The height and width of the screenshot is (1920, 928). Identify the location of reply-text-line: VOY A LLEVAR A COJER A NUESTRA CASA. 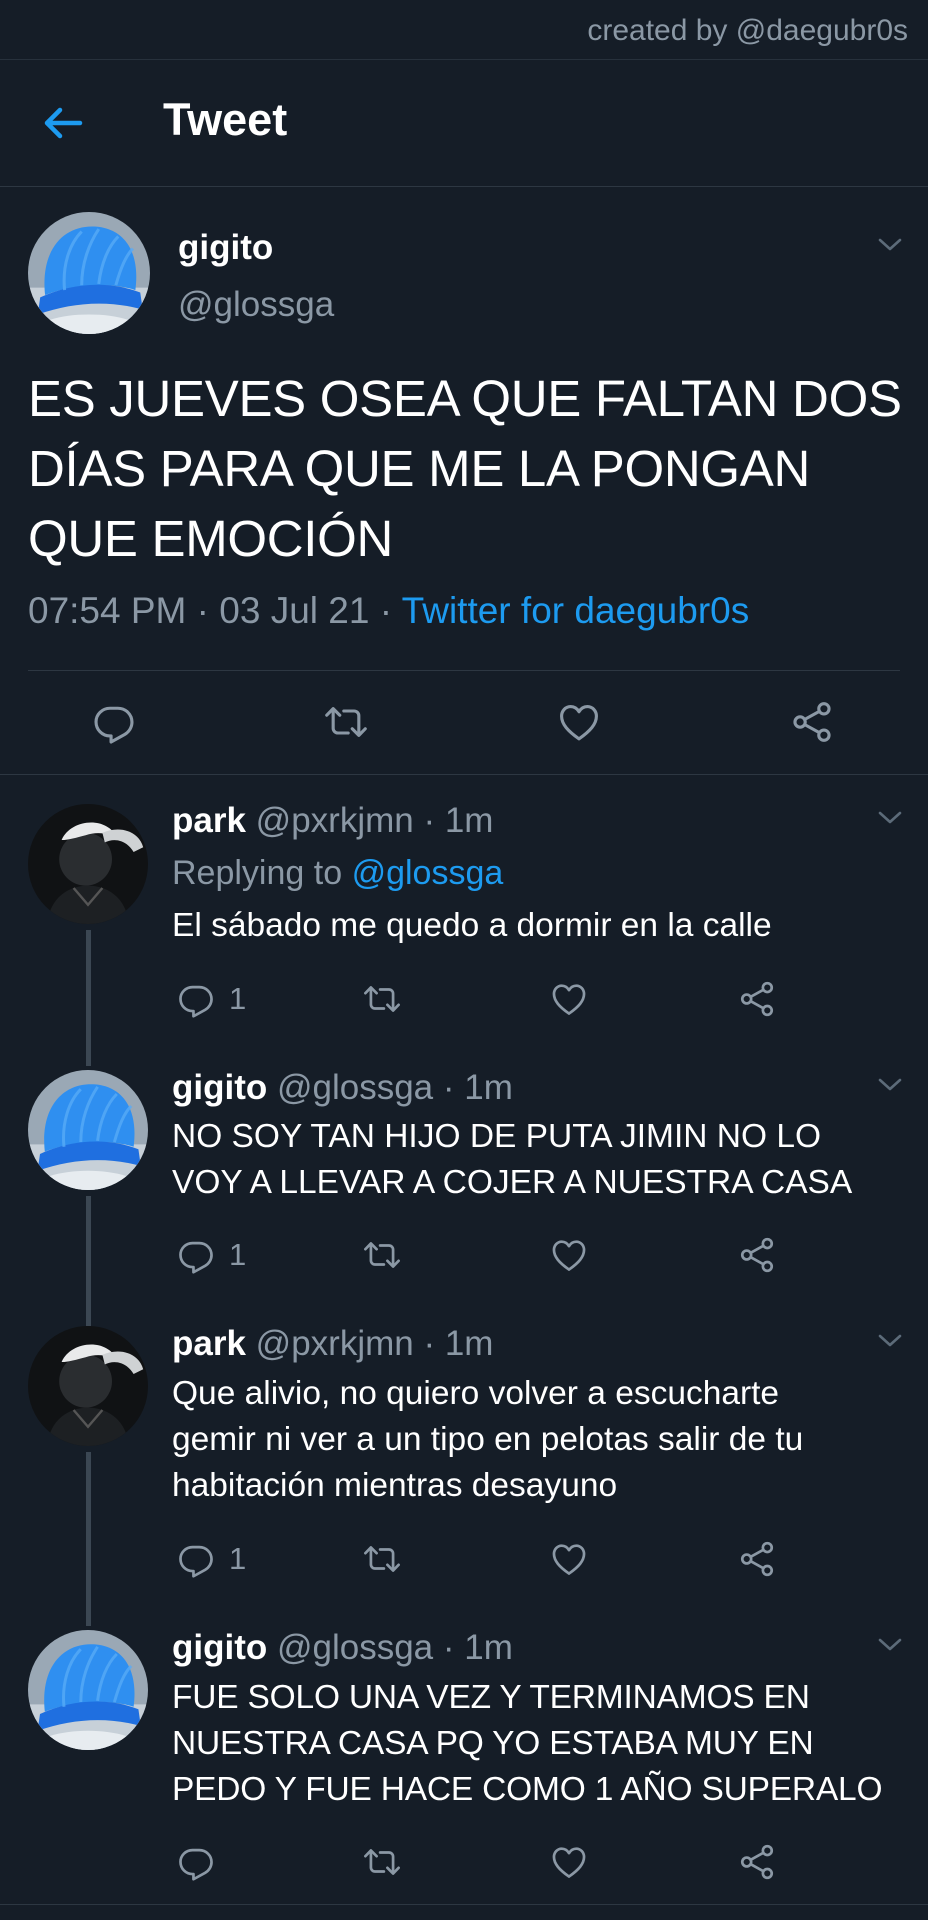
(512, 1182).